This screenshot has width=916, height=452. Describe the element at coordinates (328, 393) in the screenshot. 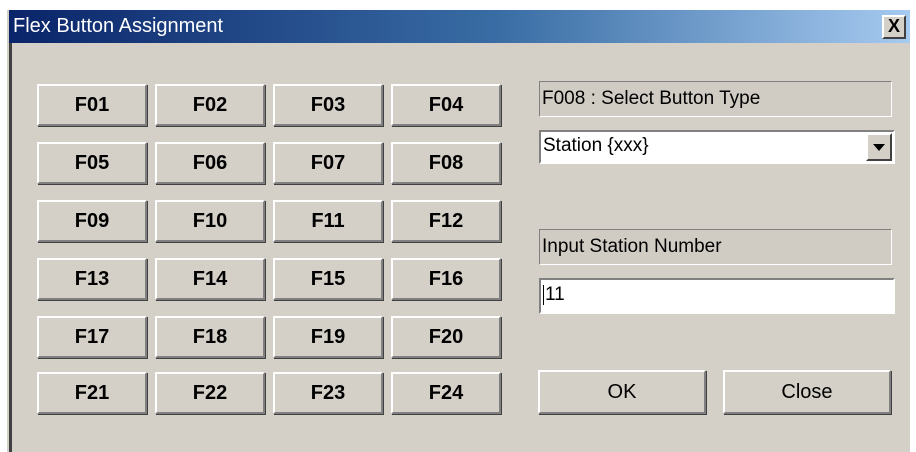

I see `flex-button-f23: F23` at that location.